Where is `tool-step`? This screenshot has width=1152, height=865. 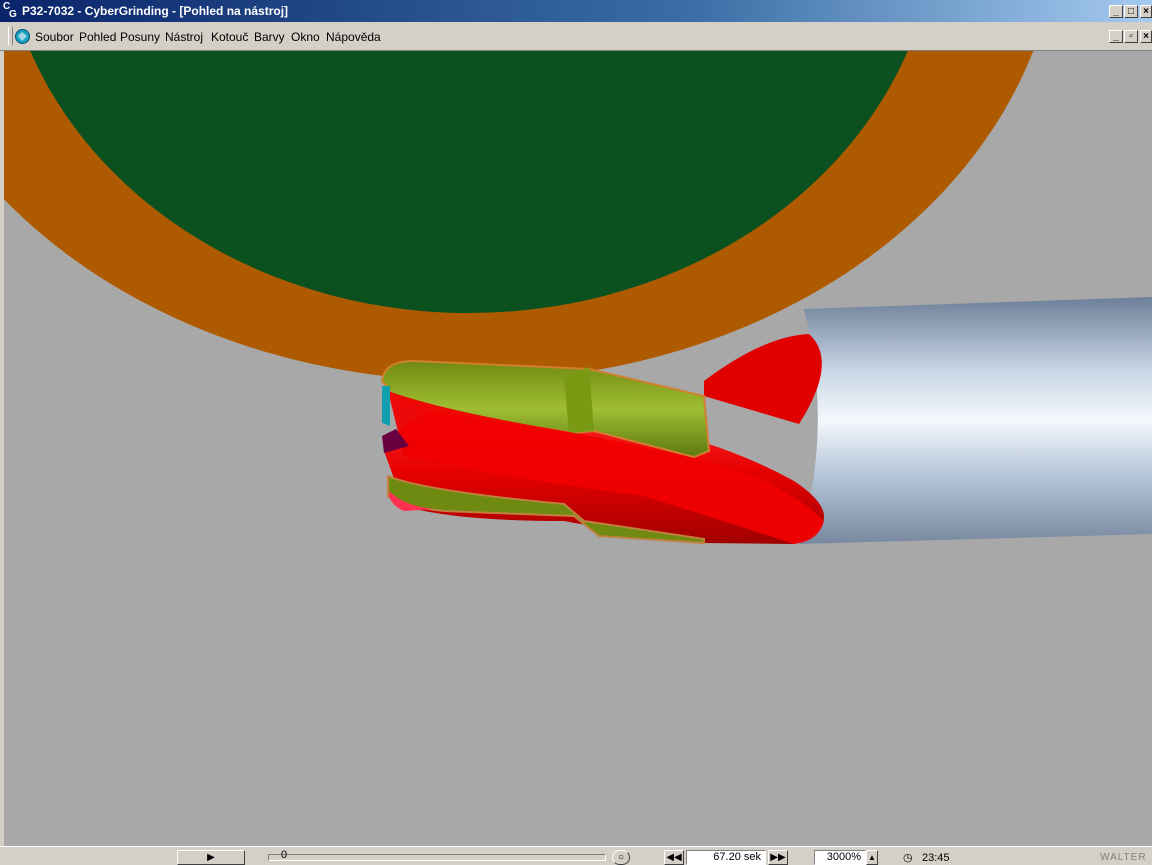 tool-step is located at coordinates (579, 400).